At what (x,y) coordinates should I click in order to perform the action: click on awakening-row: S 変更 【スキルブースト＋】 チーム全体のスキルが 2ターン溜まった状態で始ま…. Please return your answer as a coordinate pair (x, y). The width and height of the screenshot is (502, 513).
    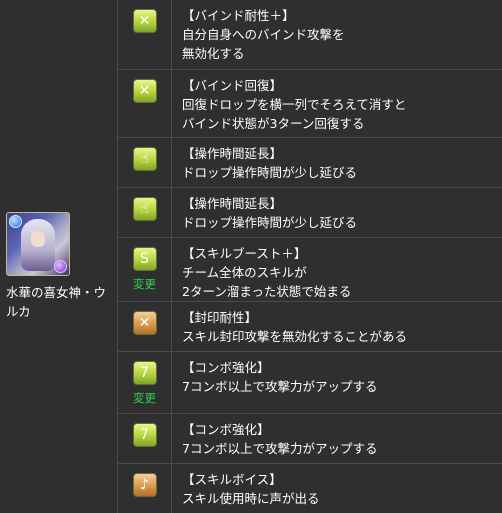
    Looking at the image, I should click on (310, 270).